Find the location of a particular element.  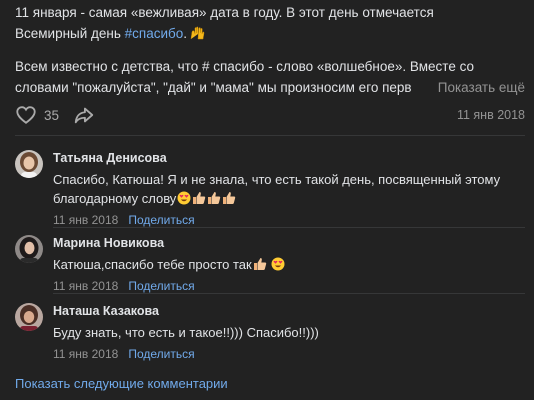

post-actions-bar: 35 11 янв 2018 is located at coordinates (270, 115).